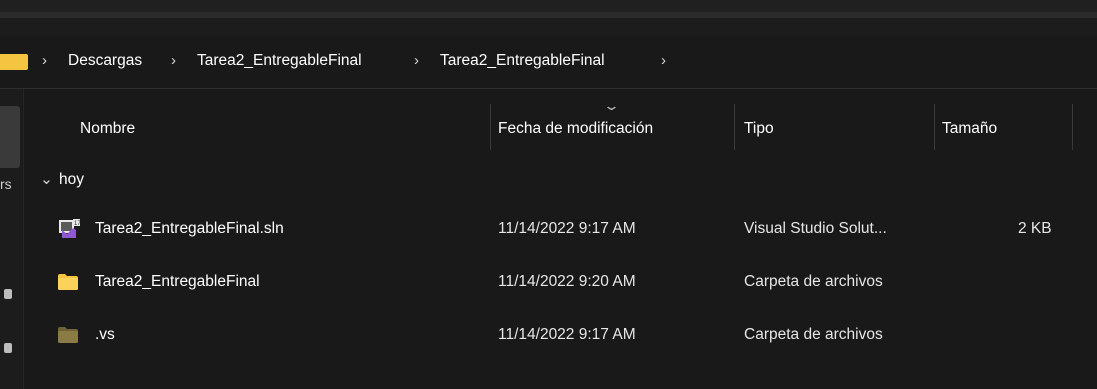 This screenshot has width=1097, height=389. Describe the element at coordinates (548, 27) in the screenshot. I see `toolbar-area` at that location.